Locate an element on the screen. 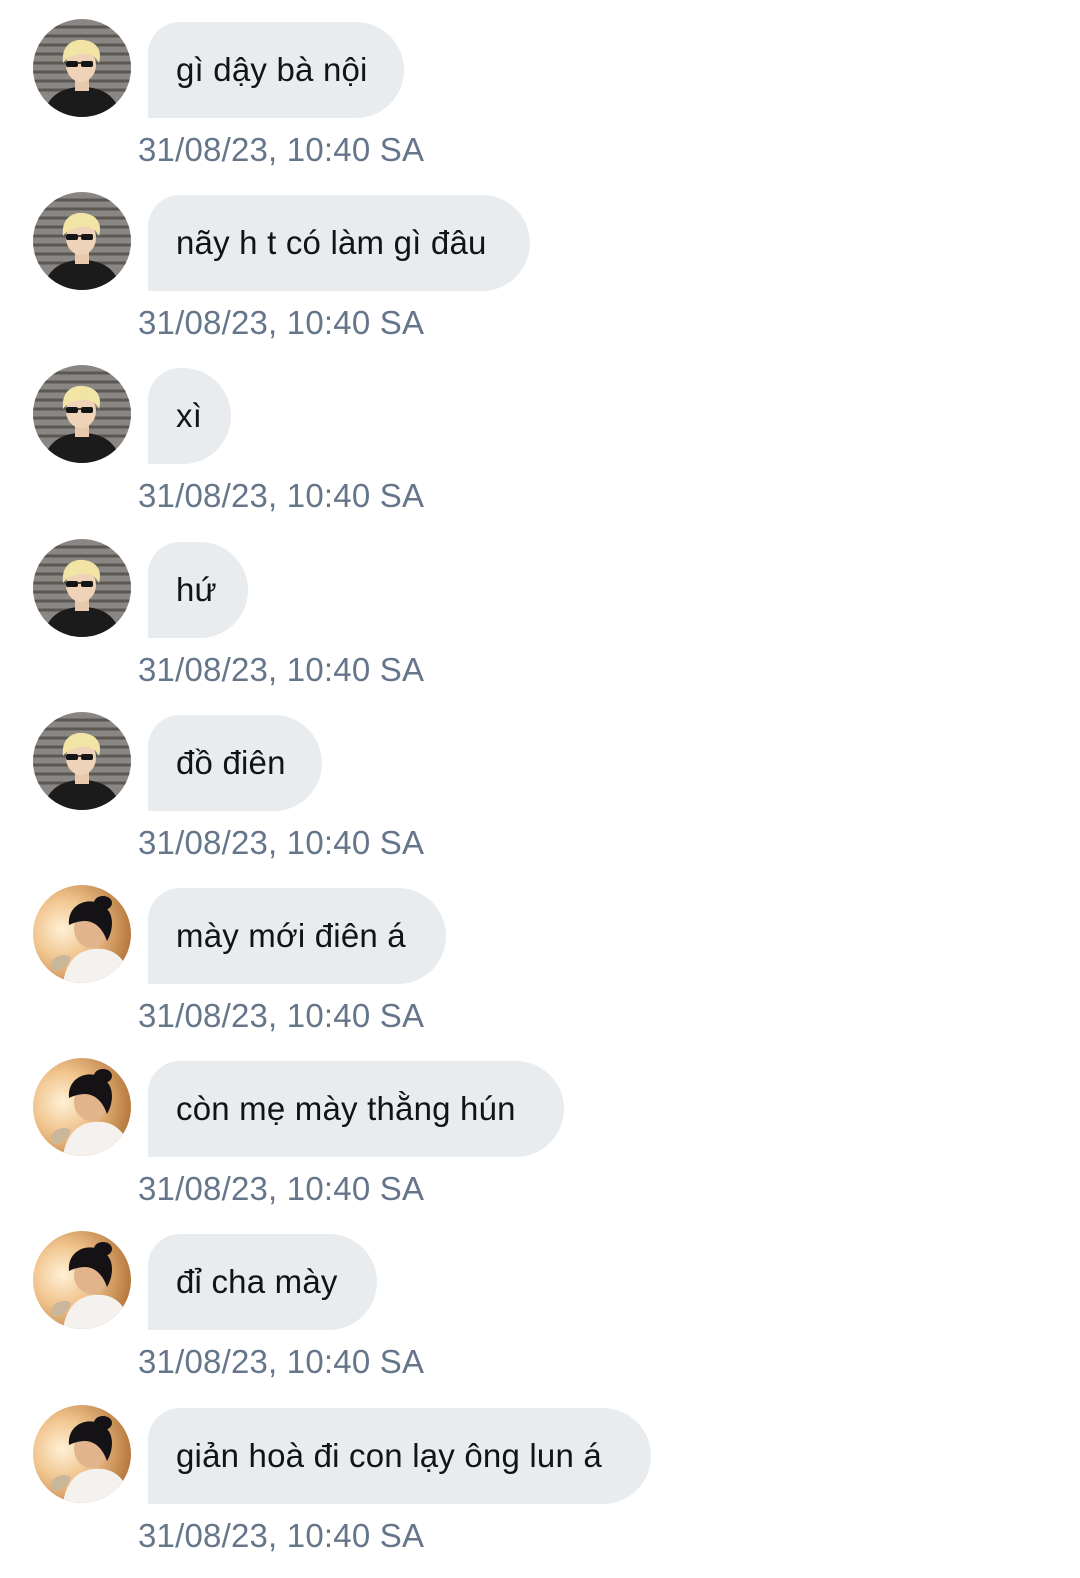 This screenshot has height=1578, width=1080. message-bubble: gì dậy bà nội is located at coordinates (276, 70).